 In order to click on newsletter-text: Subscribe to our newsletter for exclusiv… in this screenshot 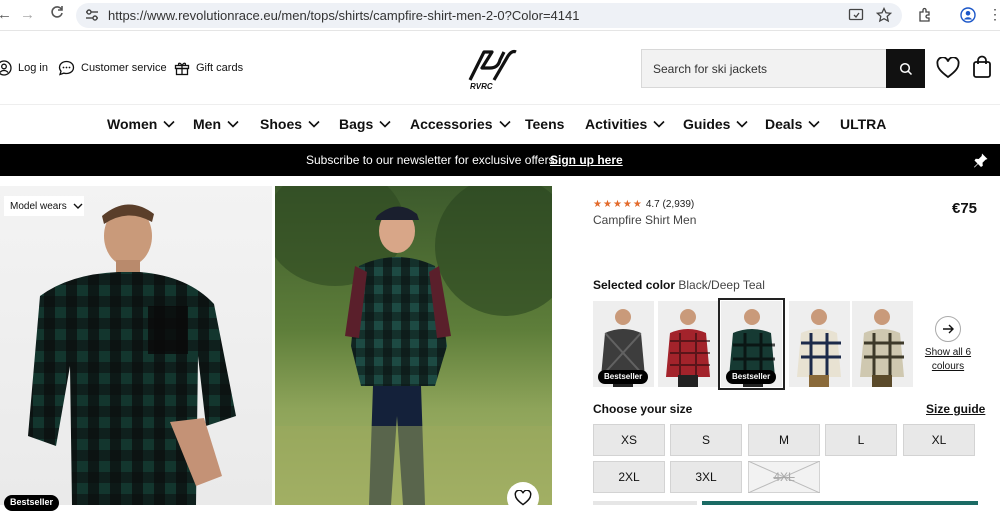, I will do `click(432, 160)`.